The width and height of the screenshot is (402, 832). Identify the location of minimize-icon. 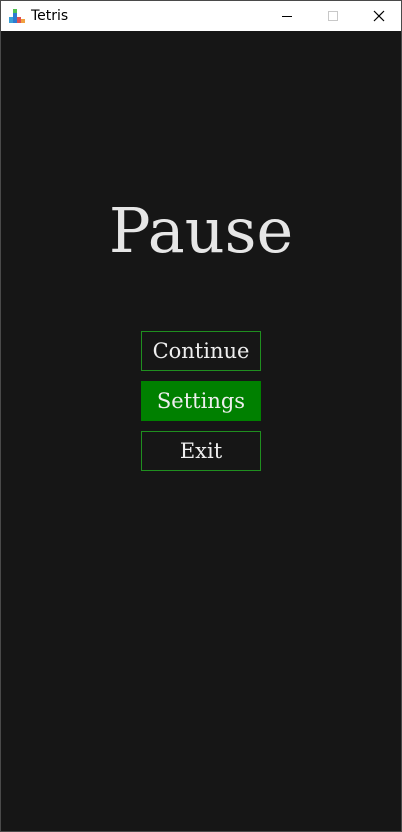
(287, 16).